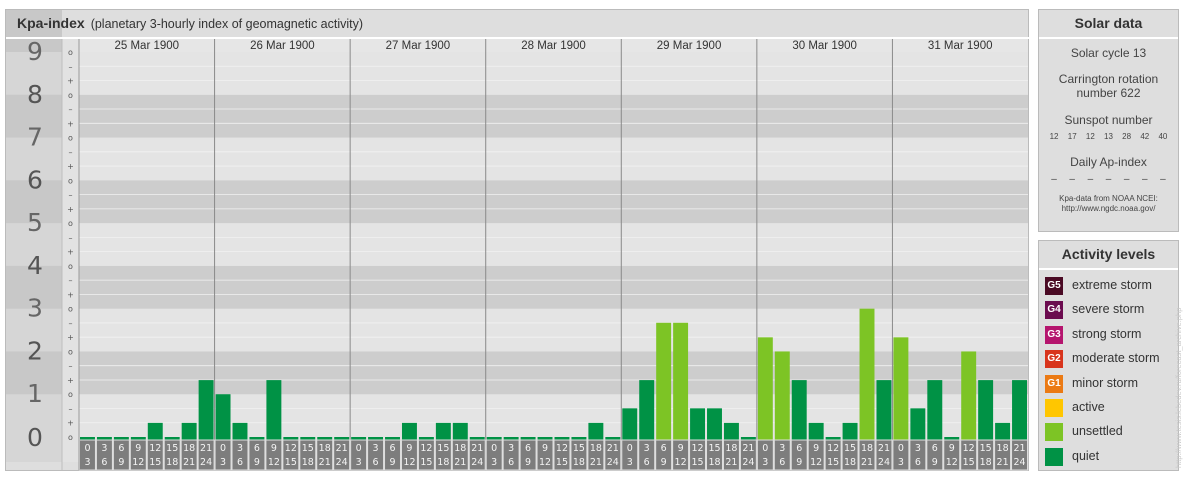 This screenshot has width=1184, height=480. What do you see at coordinates (969, 448) in the screenshot?
I see `hour-bin-start: 12` at bounding box center [969, 448].